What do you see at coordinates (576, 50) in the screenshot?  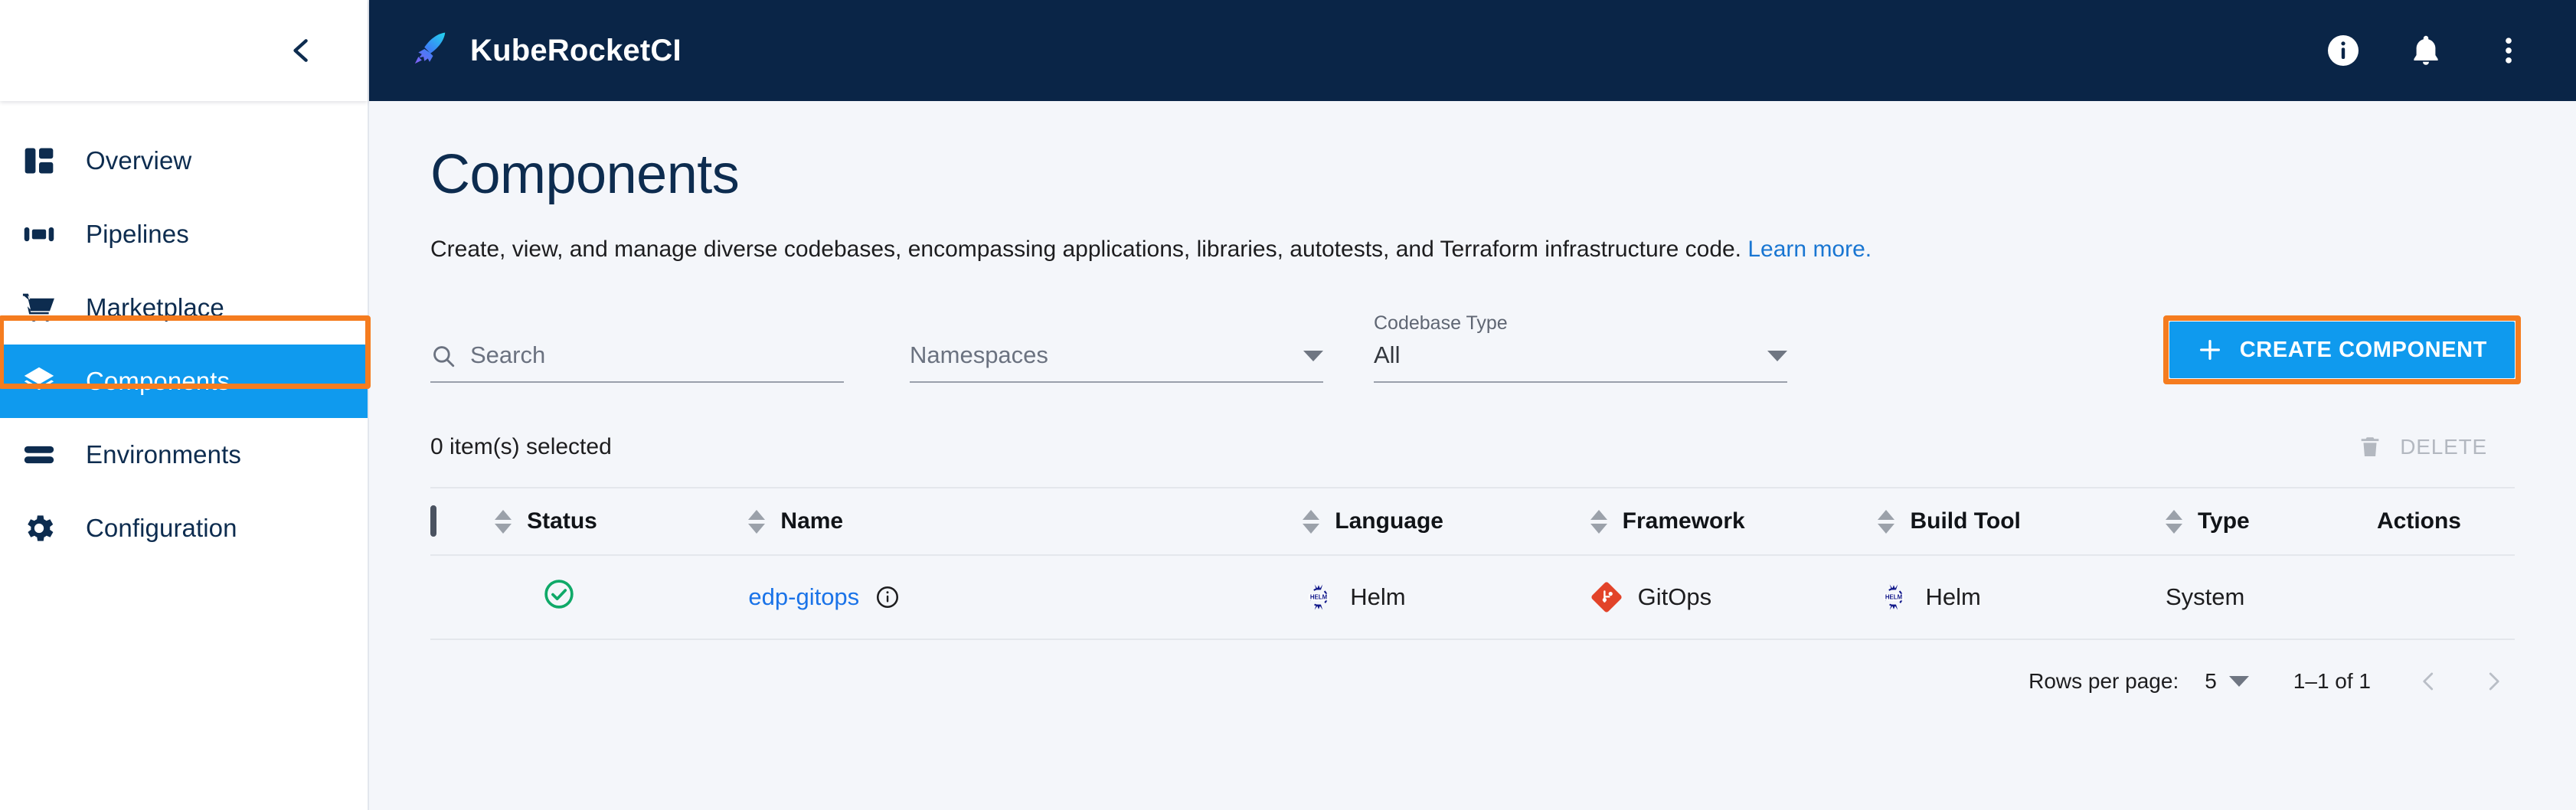 I see `brand-title: KubeRocketCI` at bounding box center [576, 50].